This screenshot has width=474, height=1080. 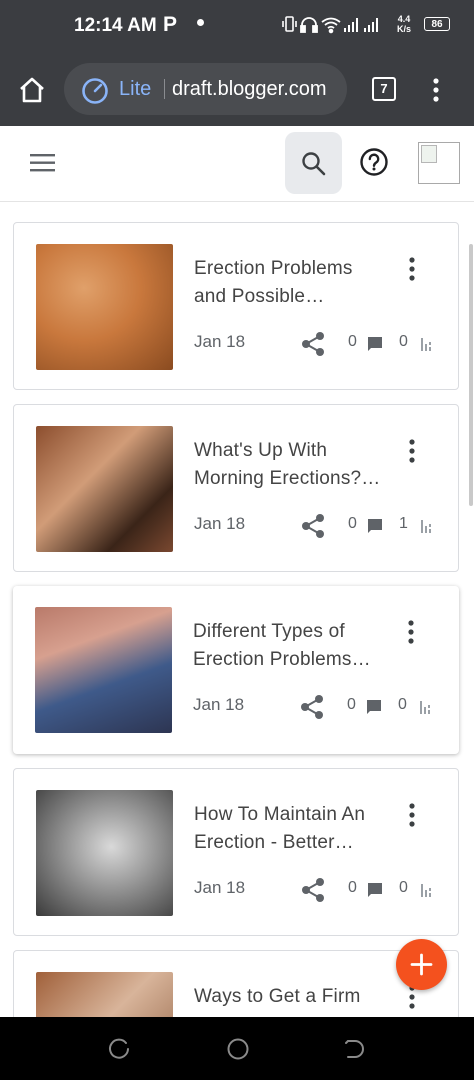 What do you see at coordinates (237, 26) in the screenshot?
I see `status-bar: 12:14 AM P 4.4 K/s 86` at bounding box center [237, 26].